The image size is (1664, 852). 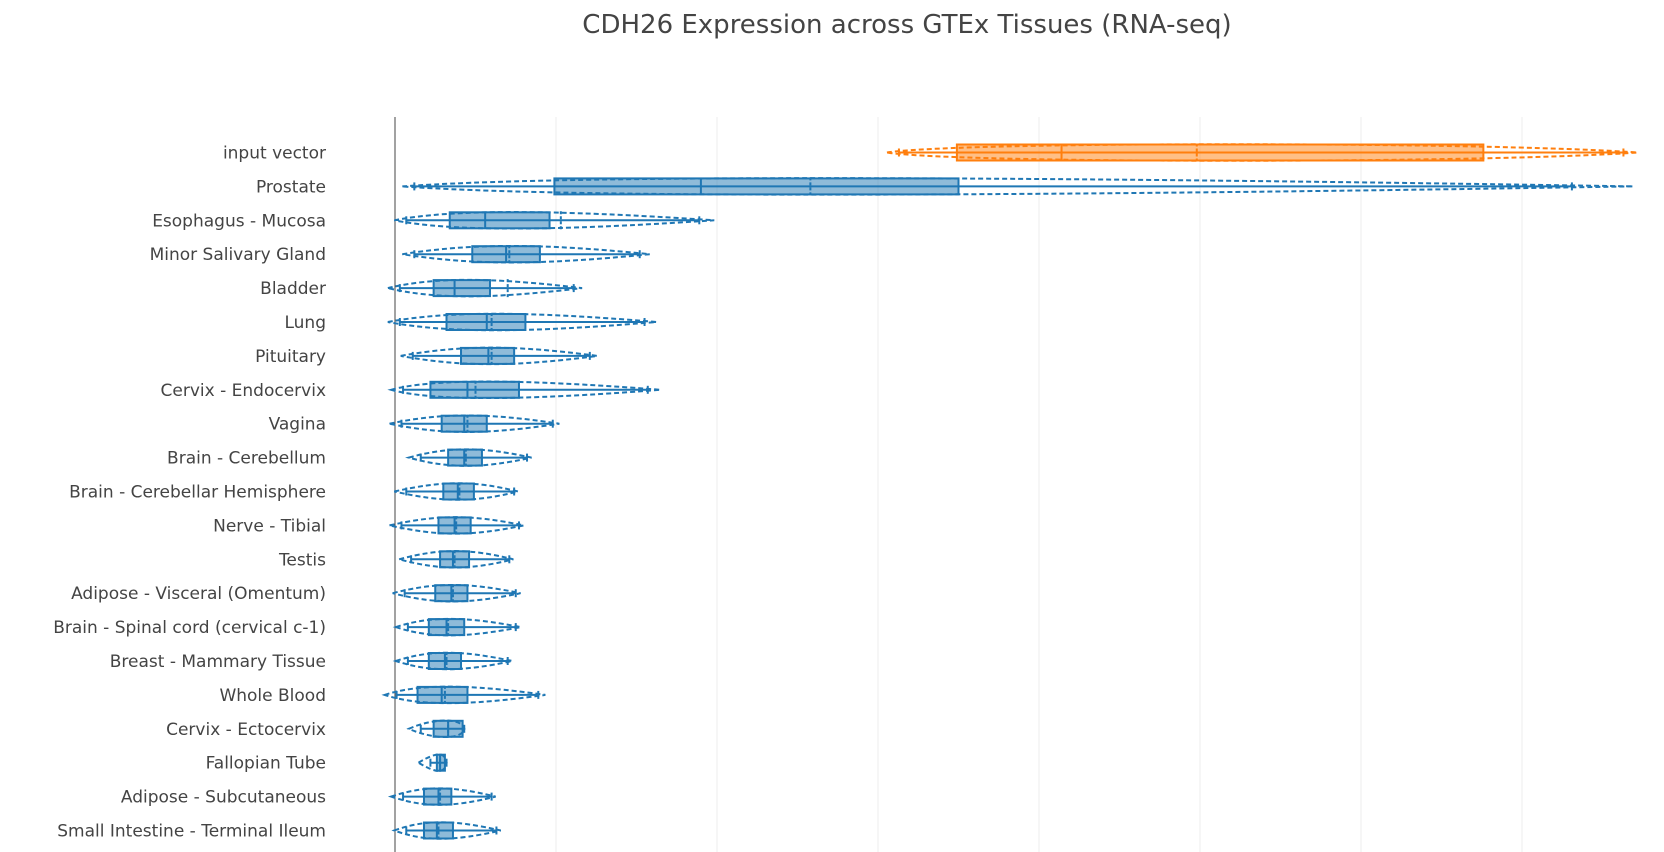 I want to click on category-label: Vagina, so click(x=297, y=425).